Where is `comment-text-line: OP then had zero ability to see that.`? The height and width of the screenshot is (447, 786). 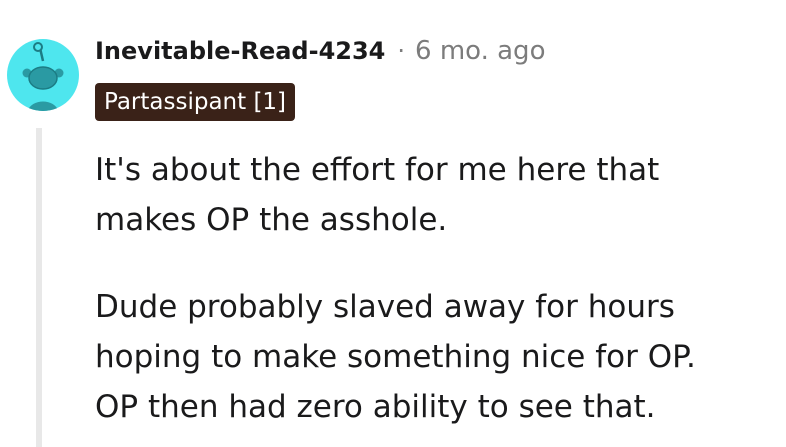 comment-text-line: OP then had zero ability to see that. is located at coordinates (375, 407).